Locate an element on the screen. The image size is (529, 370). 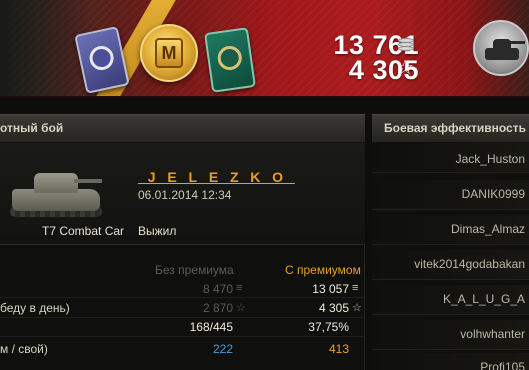
mastery-badge-icon: M is located at coordinates (169, 53).